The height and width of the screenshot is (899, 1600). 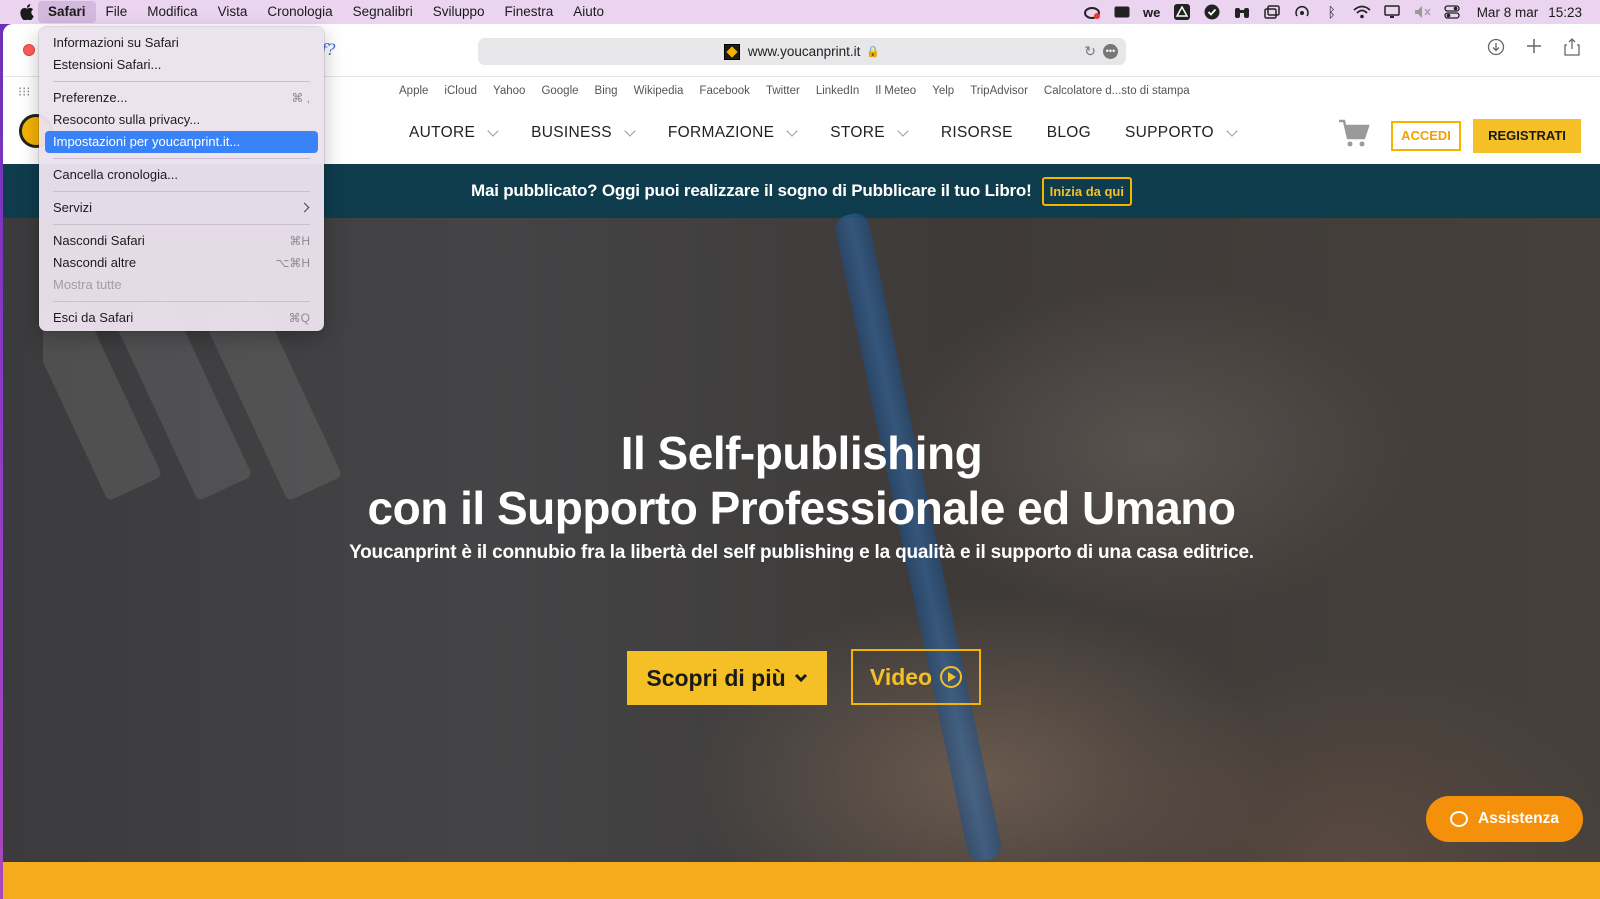 What do you see at coordinates (460, 91) in the screenshot?
I see `favorite-icloud: iCloud` at bounding box center [460, 91].